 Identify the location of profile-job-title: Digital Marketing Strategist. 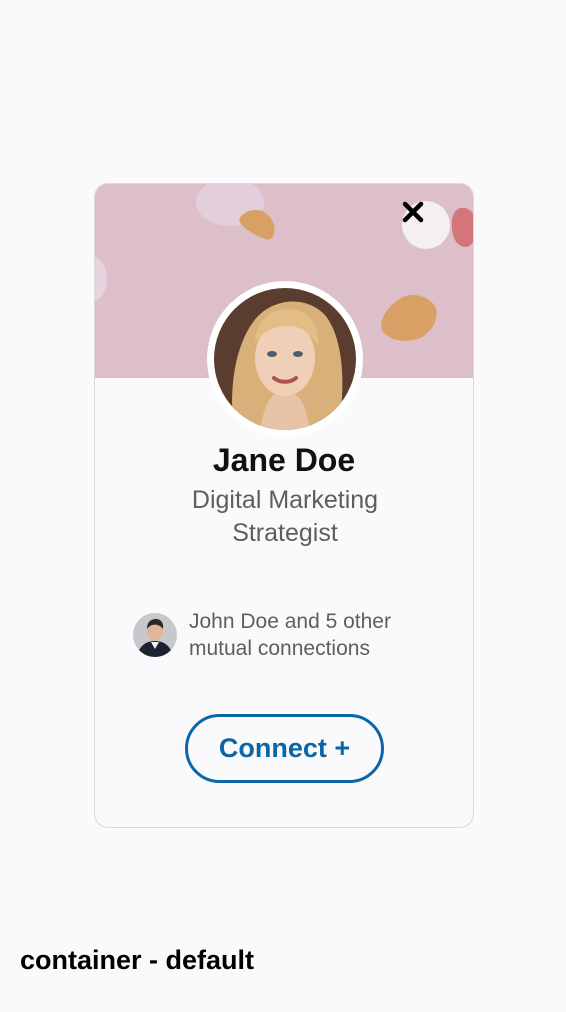
(285, 516).